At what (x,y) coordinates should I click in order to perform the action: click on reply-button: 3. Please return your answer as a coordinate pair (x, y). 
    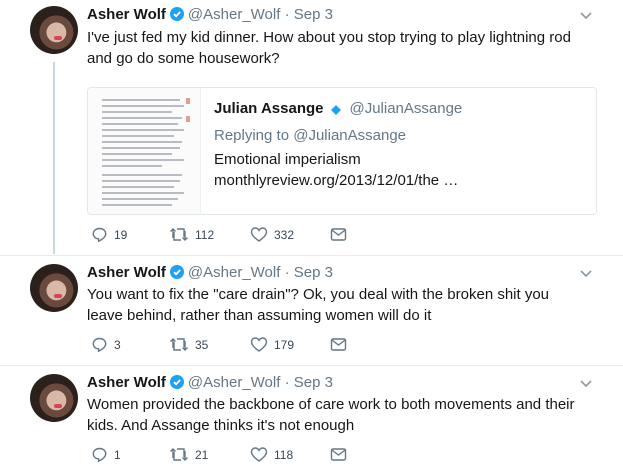
    Looking at the image, I should click on (106, 344).